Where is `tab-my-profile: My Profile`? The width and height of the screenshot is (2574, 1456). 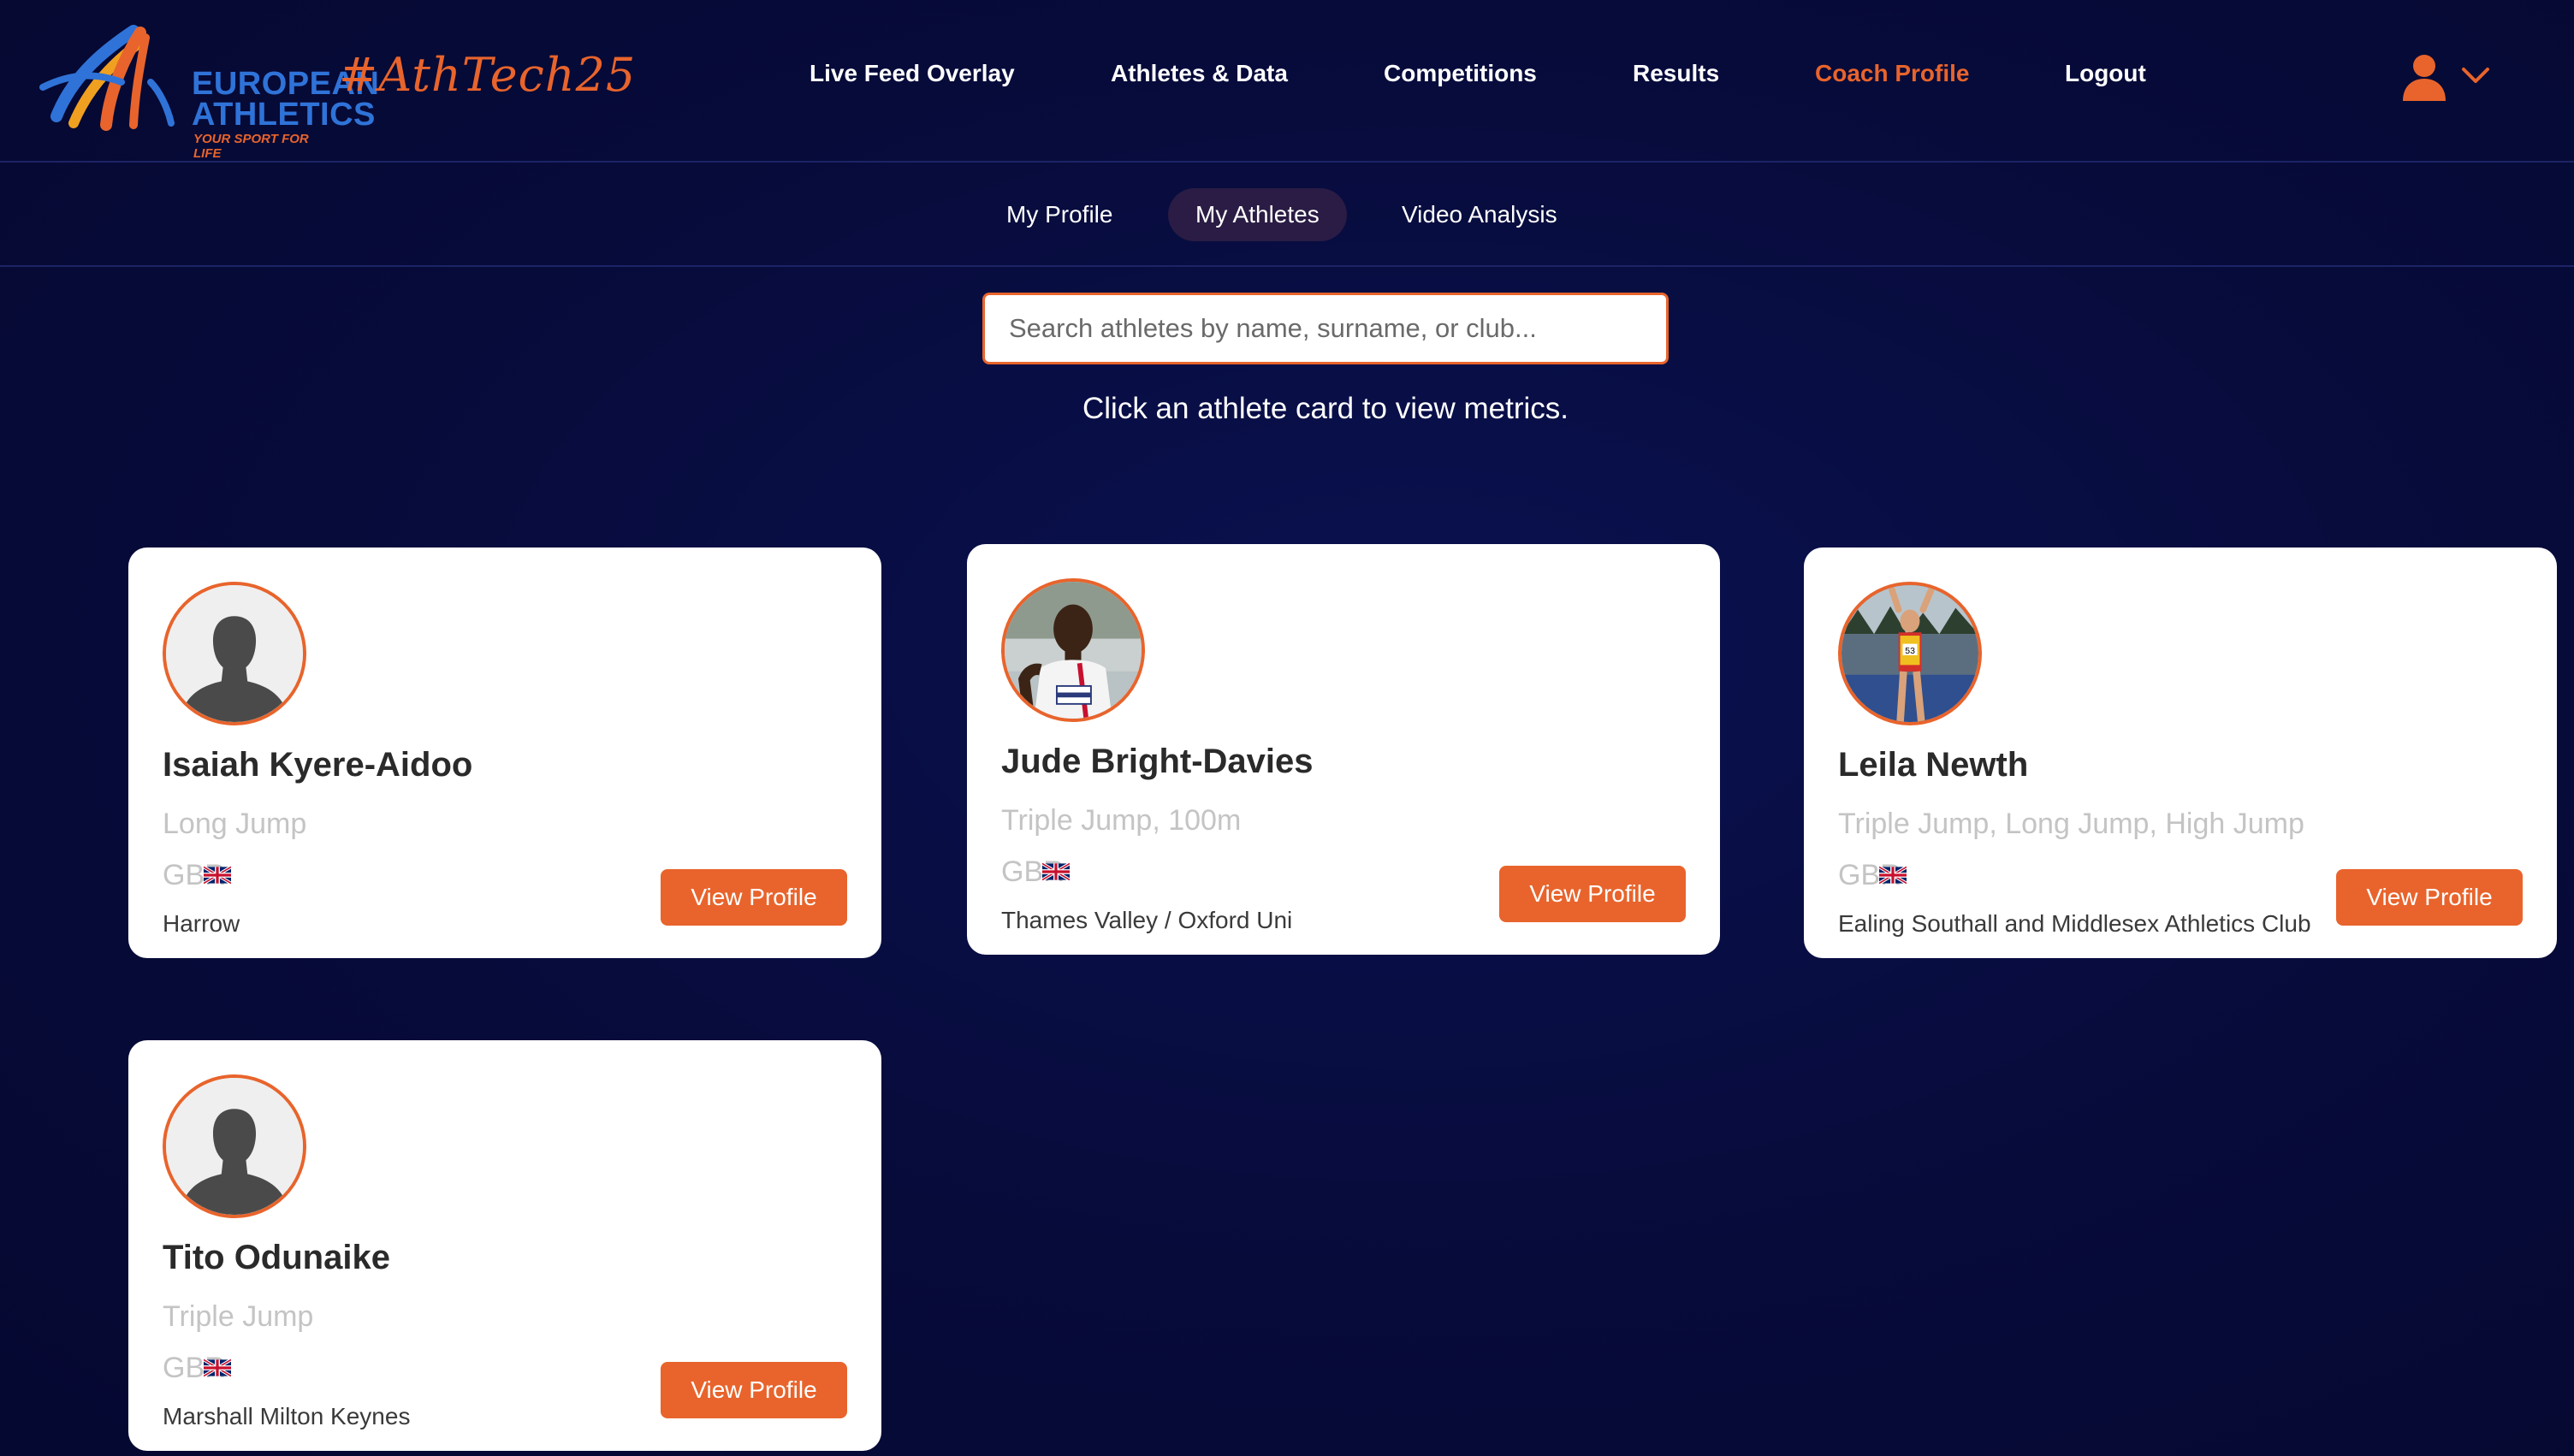
tab-my-profile: My Profile is located at coordinates (1059, 214).